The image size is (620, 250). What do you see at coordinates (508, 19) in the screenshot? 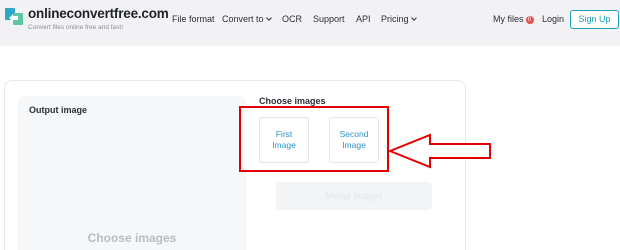
I see `my-files-label: My files` at bounding box center [508, 19].